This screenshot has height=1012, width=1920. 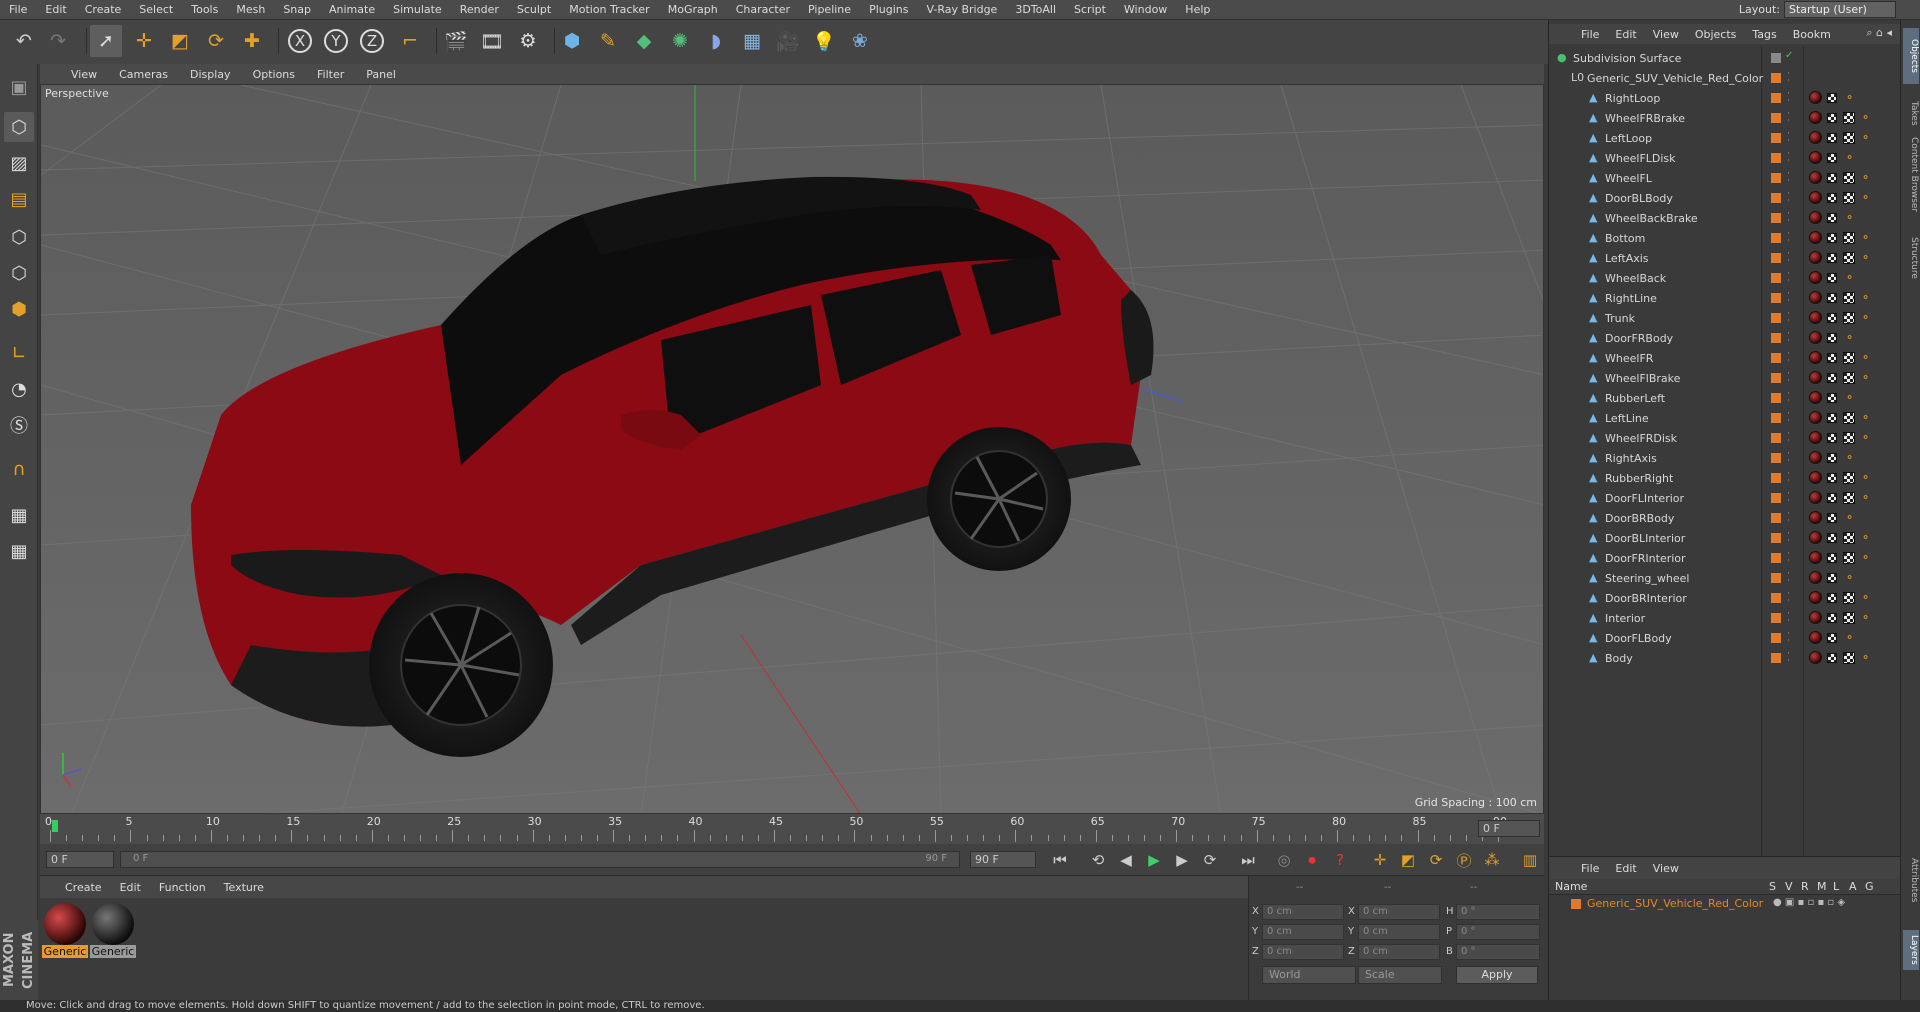 I want to click on object-name: LeftLoop, so click(x=1628, y=138).